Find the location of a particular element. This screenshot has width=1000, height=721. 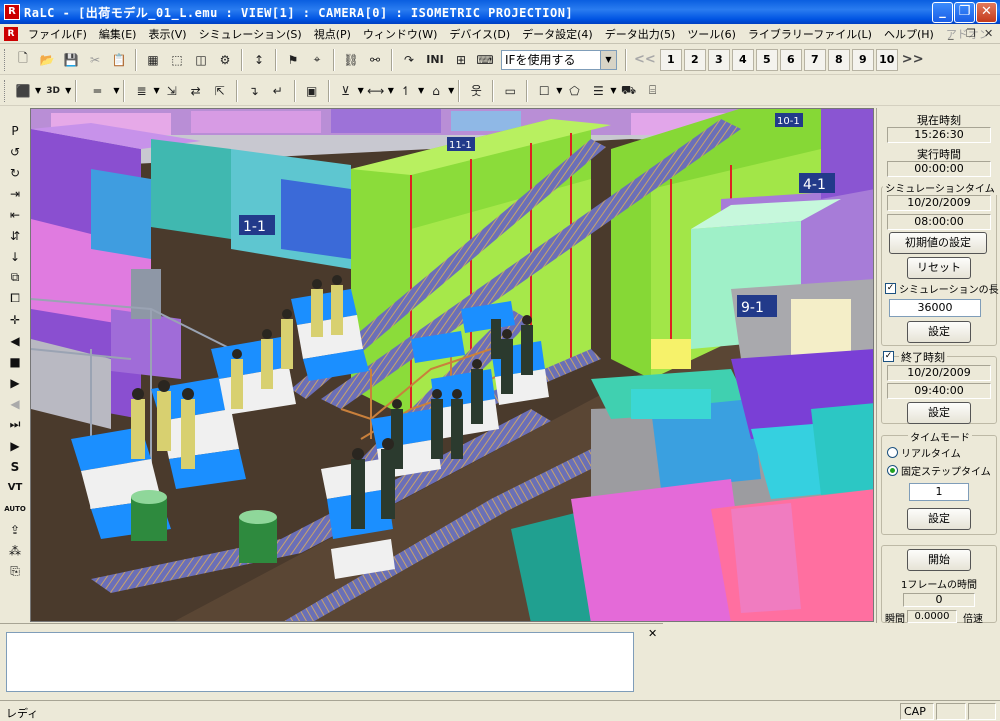

cube-icon: ⬛ is located at coordinates (23, 91).